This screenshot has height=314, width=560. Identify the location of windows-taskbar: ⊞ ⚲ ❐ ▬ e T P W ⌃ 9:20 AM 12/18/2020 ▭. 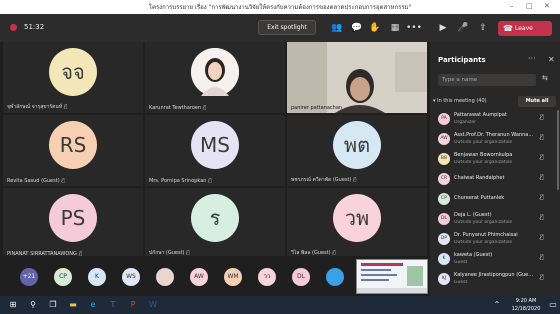
(280, 305).